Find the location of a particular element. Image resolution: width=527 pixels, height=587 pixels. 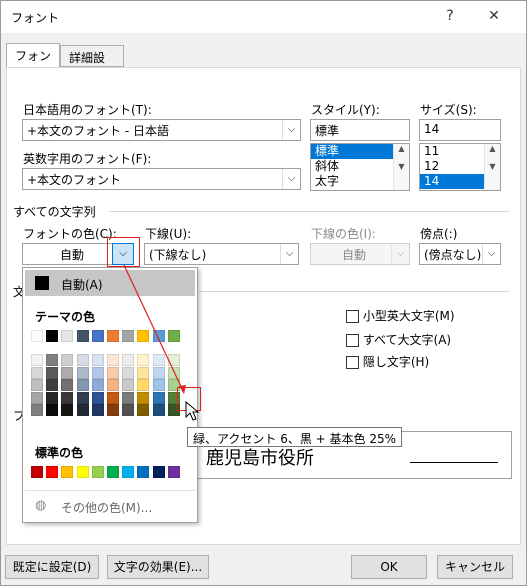

annotation-arrow is located at coordinates (154, 329).